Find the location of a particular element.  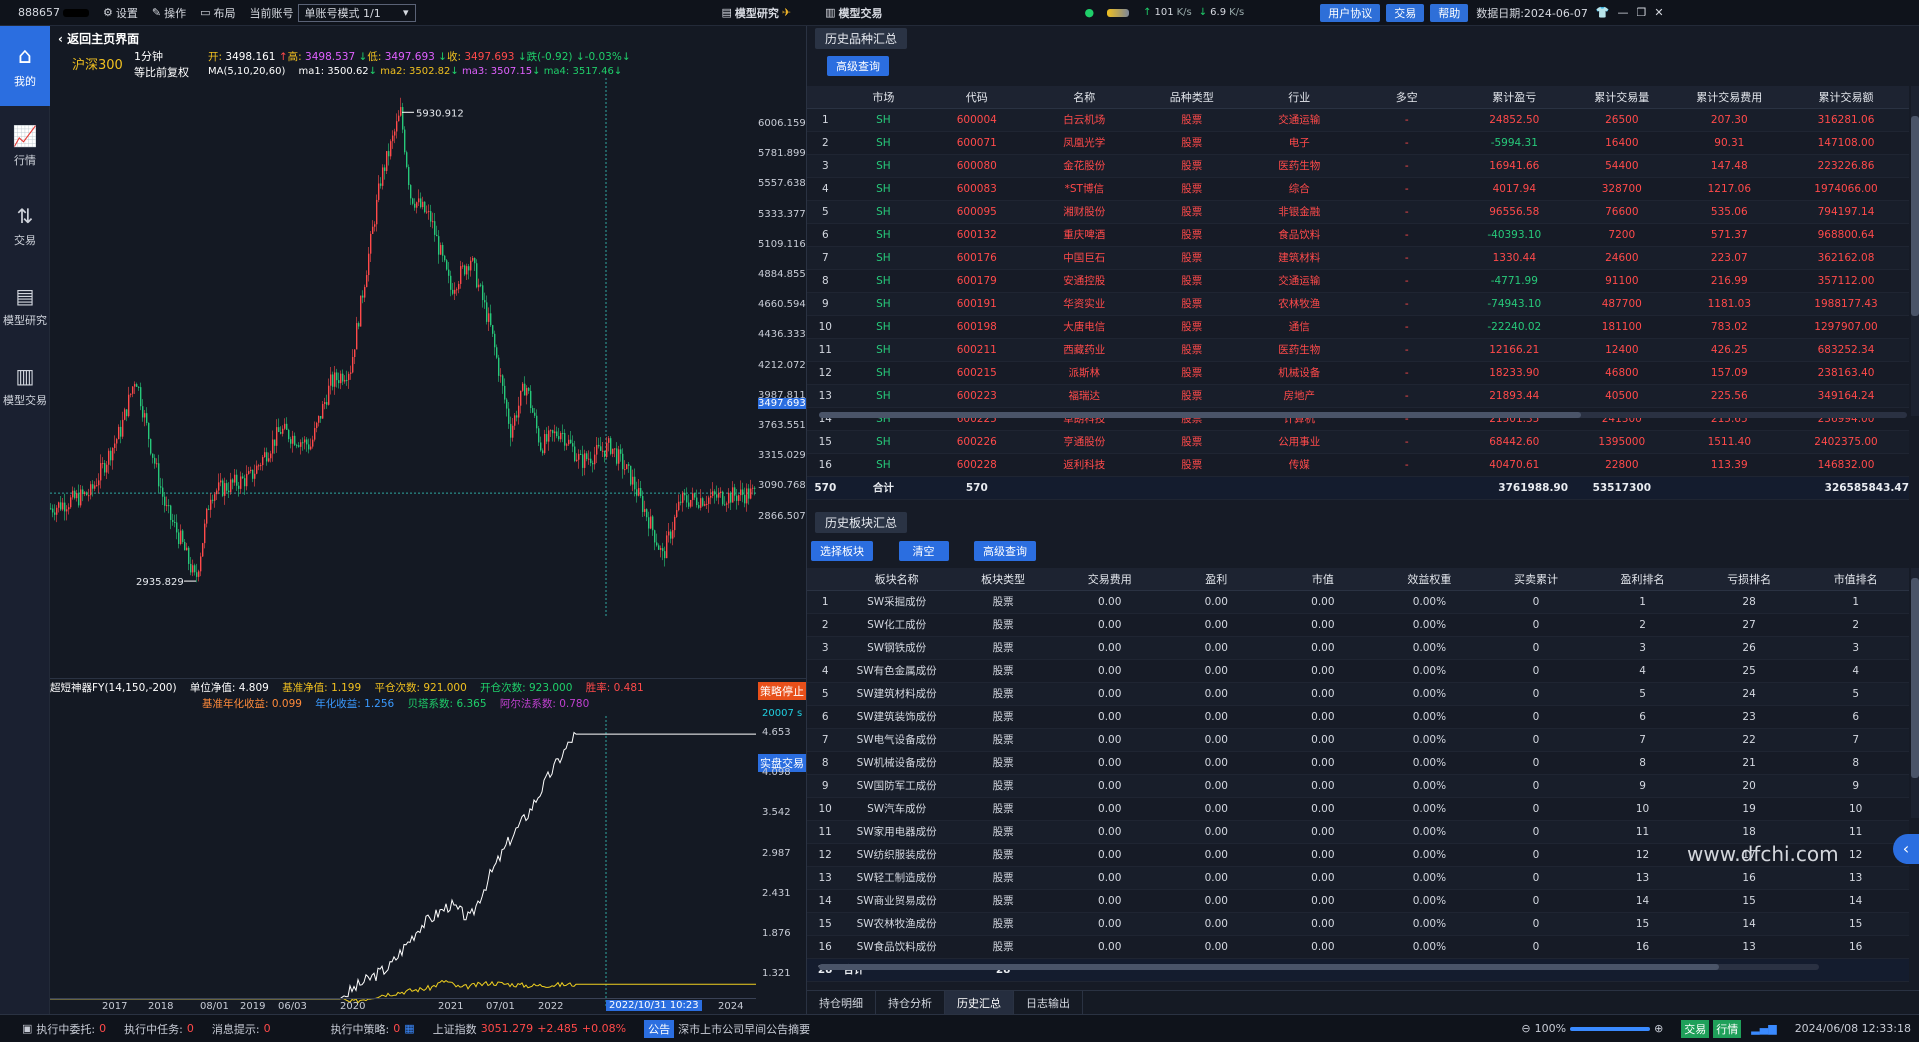

table-row: 10 SW汽车成份 股票 0.00 0.00 0.00 0.00% 0 10 19 10 is located at coordinates (1358, 809).